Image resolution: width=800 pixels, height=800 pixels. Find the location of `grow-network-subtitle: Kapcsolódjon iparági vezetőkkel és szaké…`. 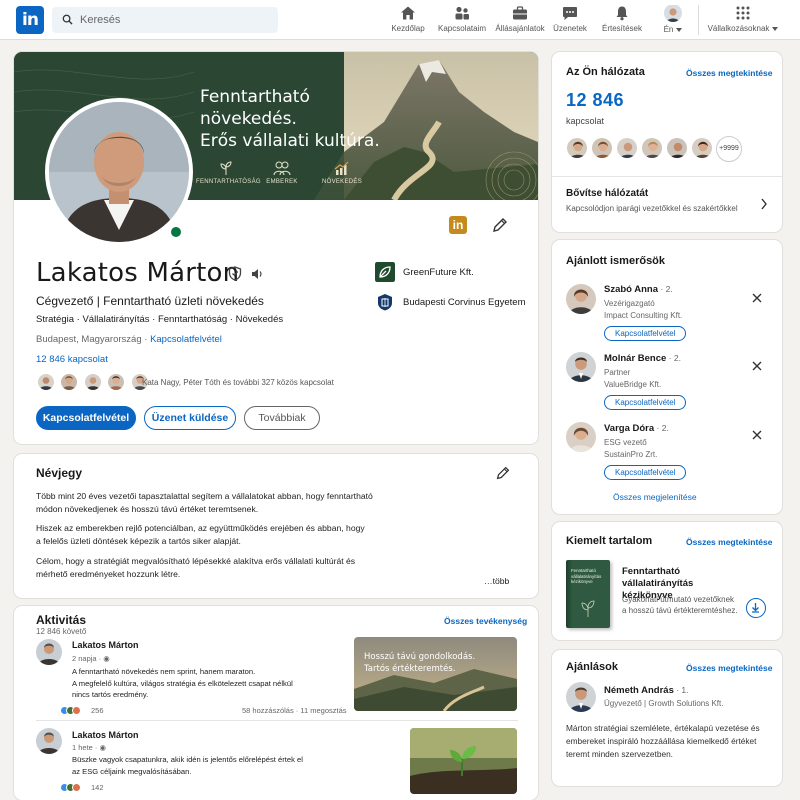

grow-network-subtitle: Kapcsolódjon iparági vezetőkkel és szaké… is located at coordinates (652, 208).